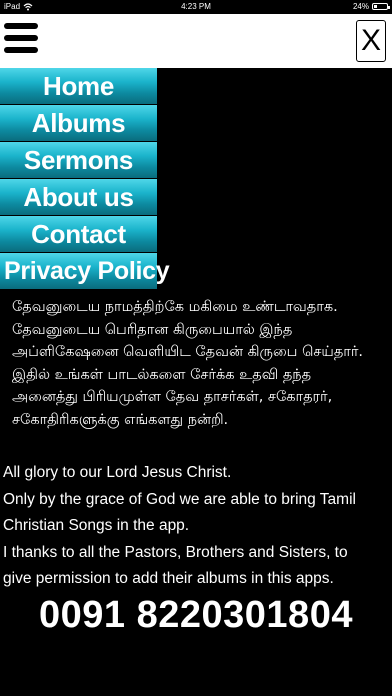 This screenshot has width=392, height=696. Describe the element at coordinates (78, 160) in the screenshot. I see `menu-item-sermons: Sermons` at that location.